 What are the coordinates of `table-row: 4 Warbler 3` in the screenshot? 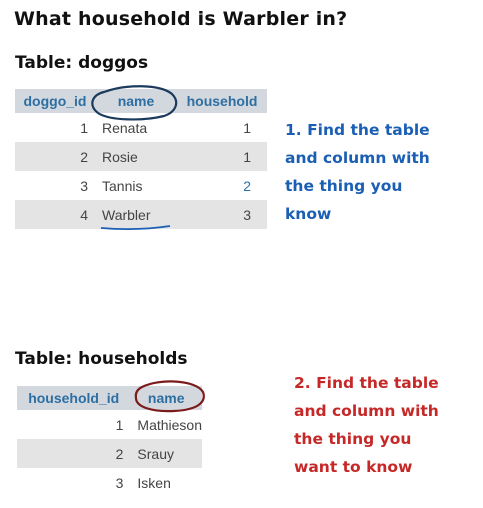 It's located at (141, 214).